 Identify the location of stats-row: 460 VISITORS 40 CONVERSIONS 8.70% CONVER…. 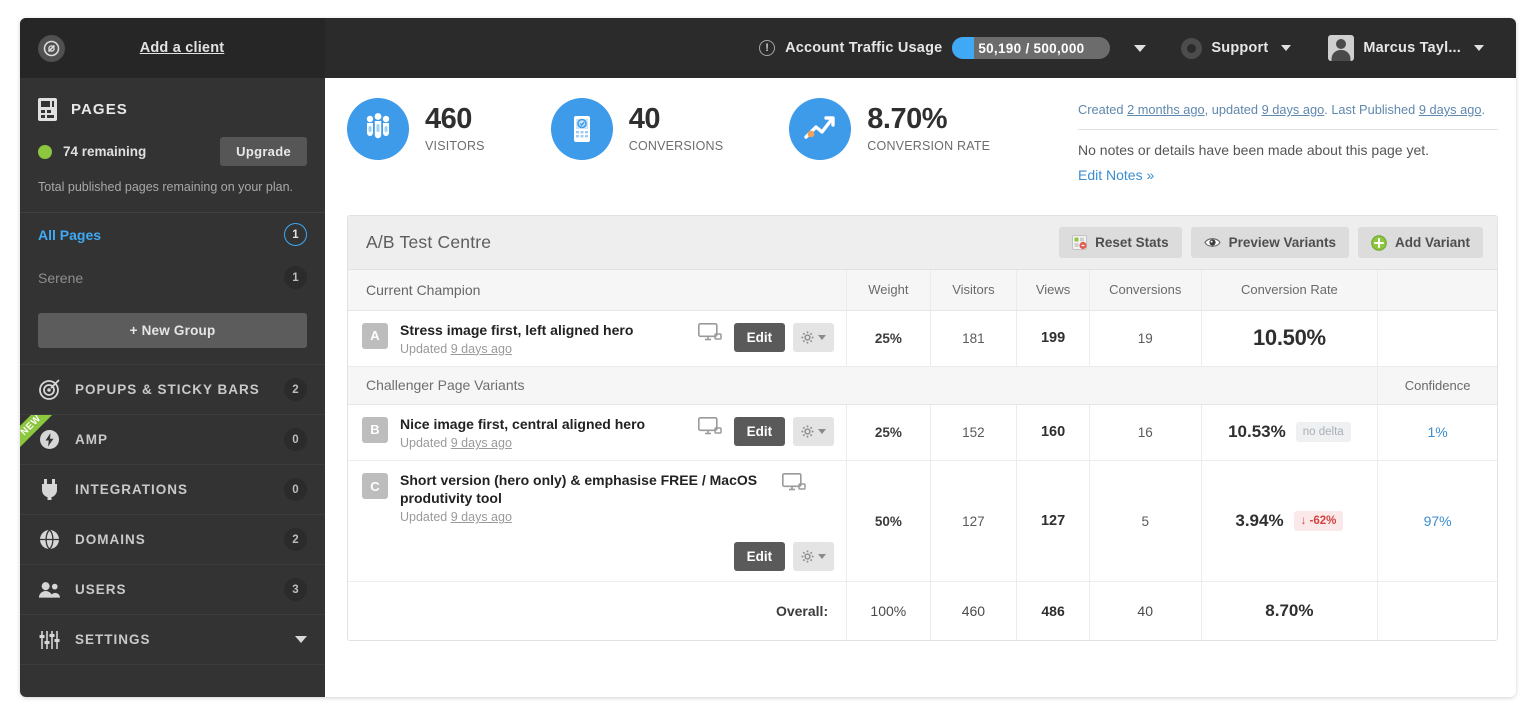
(922, 138).